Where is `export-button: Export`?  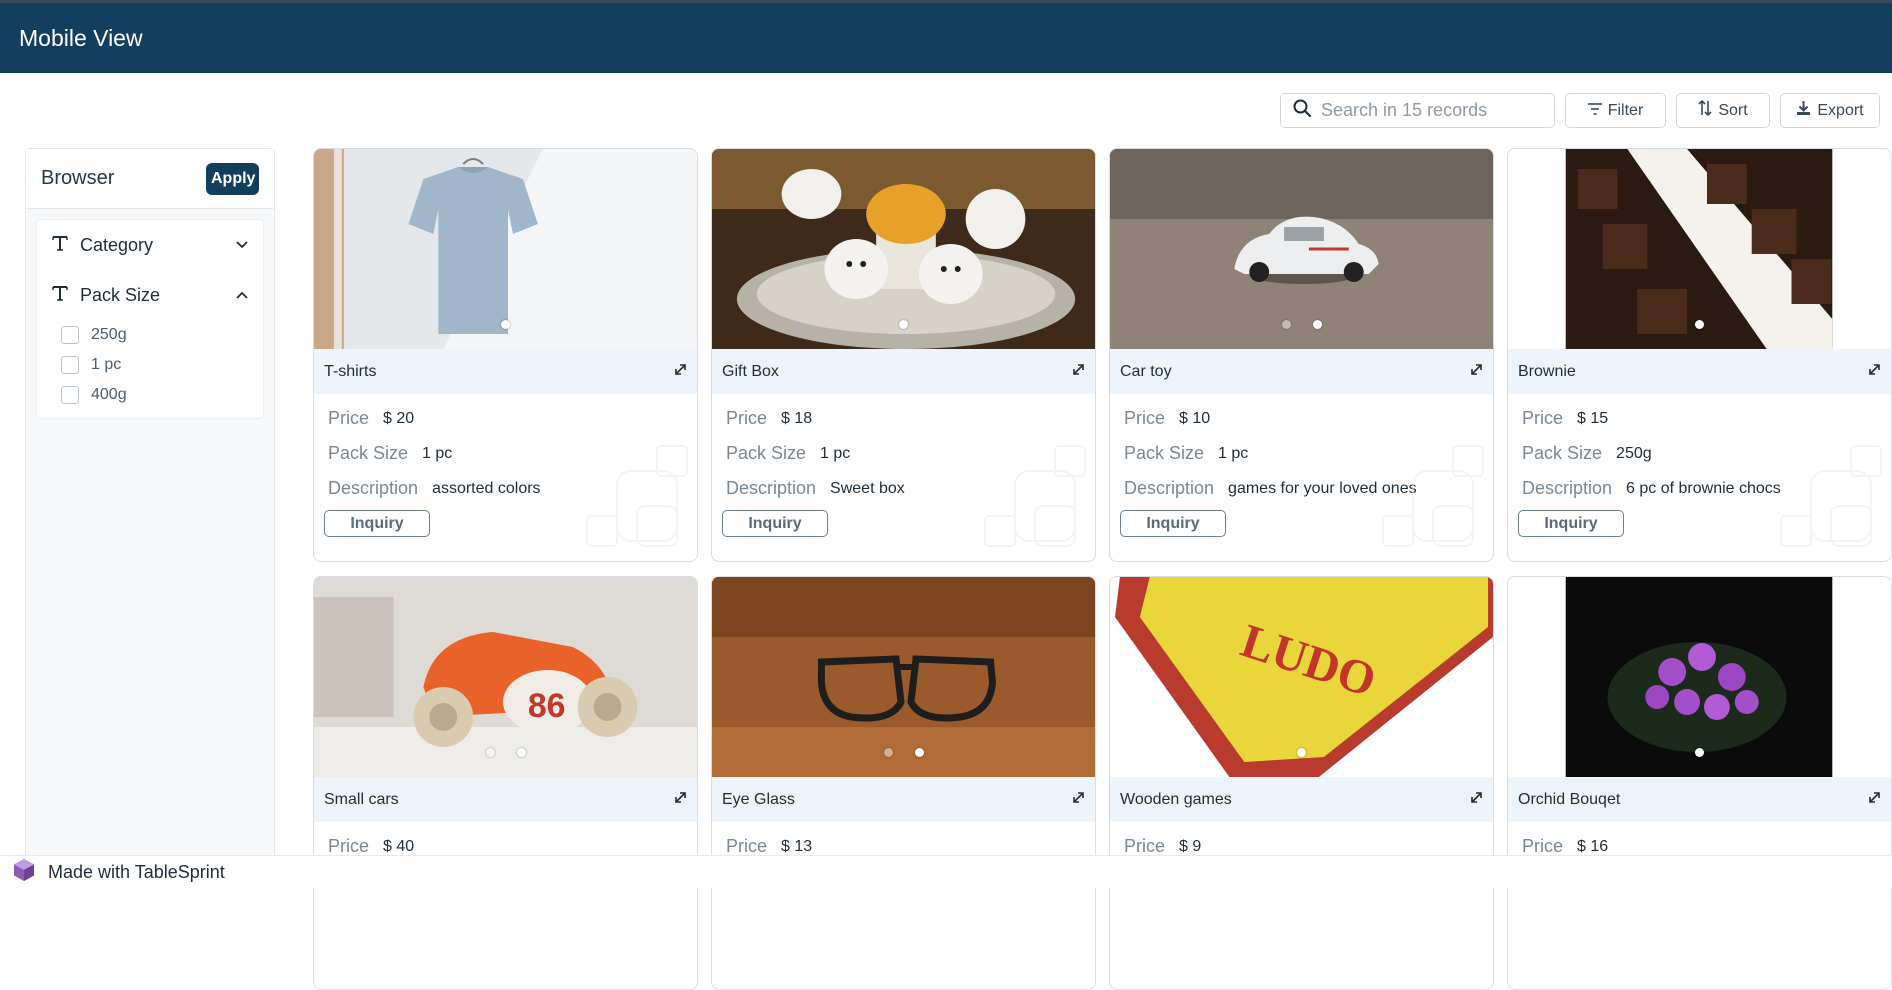 export-button: Export is located at coordinates (1830, 110).